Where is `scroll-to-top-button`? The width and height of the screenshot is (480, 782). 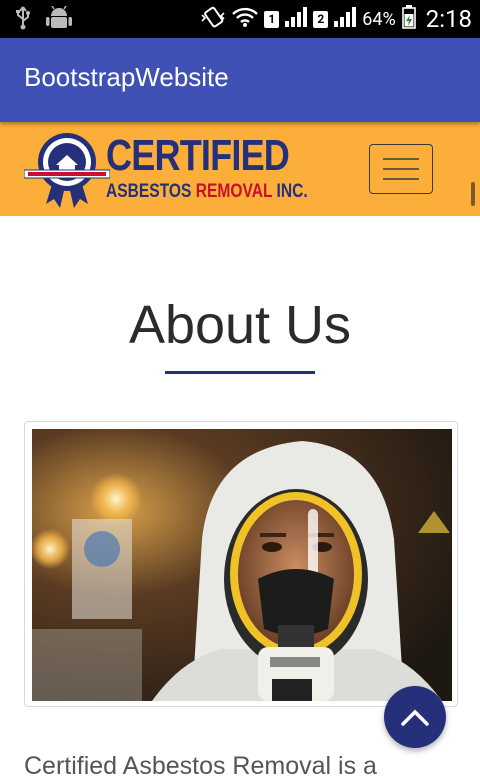 scroll-to-top-button is located at coordinates (415, 717).